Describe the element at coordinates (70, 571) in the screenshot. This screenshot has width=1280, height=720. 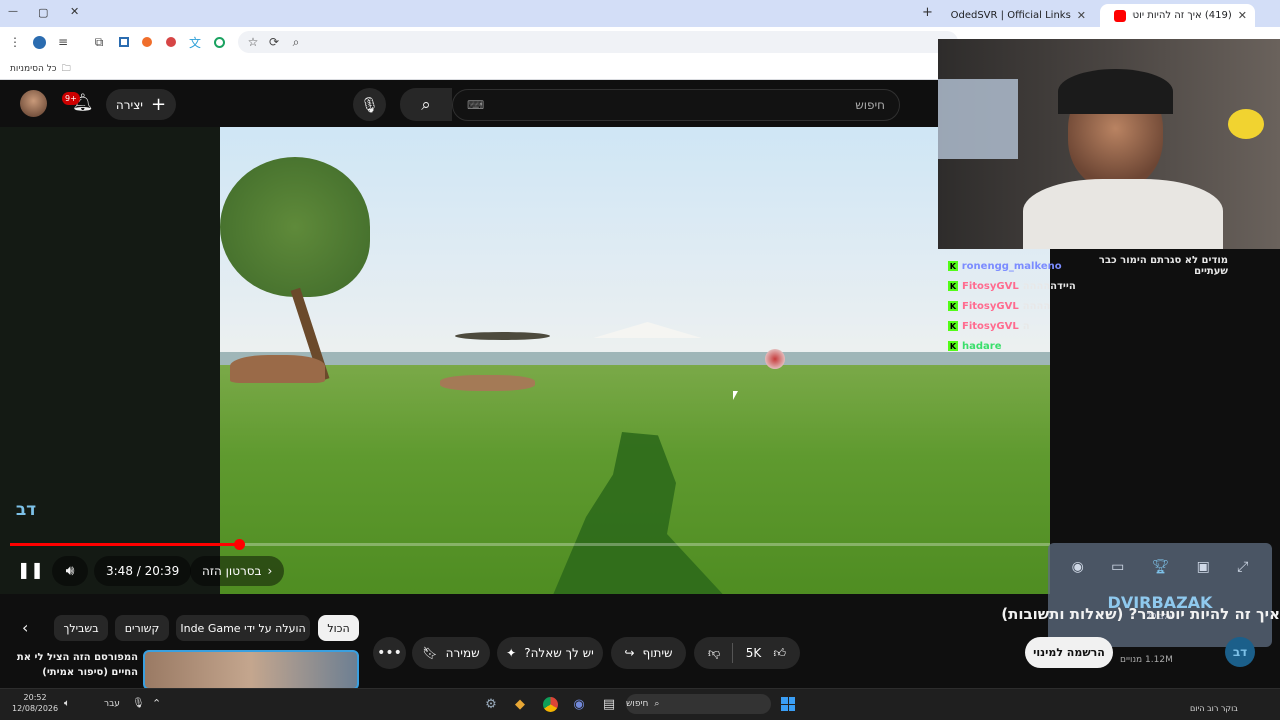
I see `volume-icon: 🔊︎` at that location.